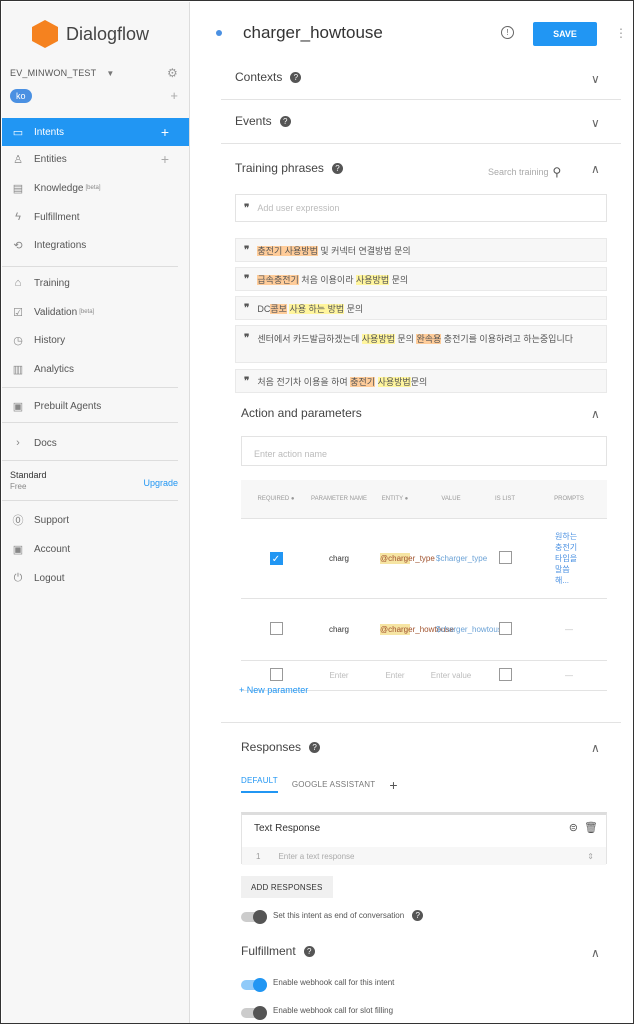  Describe the element at coordinates (95, 520) in the screenshot. I see `sidebar-item-support: ⓪ Support` at that location.